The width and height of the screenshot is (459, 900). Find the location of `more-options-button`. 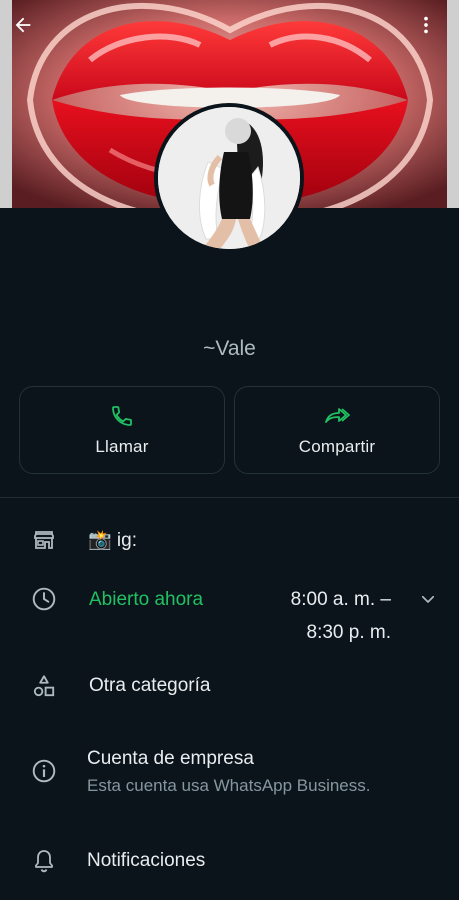

more-options-button is located at coordinates (433, 32).